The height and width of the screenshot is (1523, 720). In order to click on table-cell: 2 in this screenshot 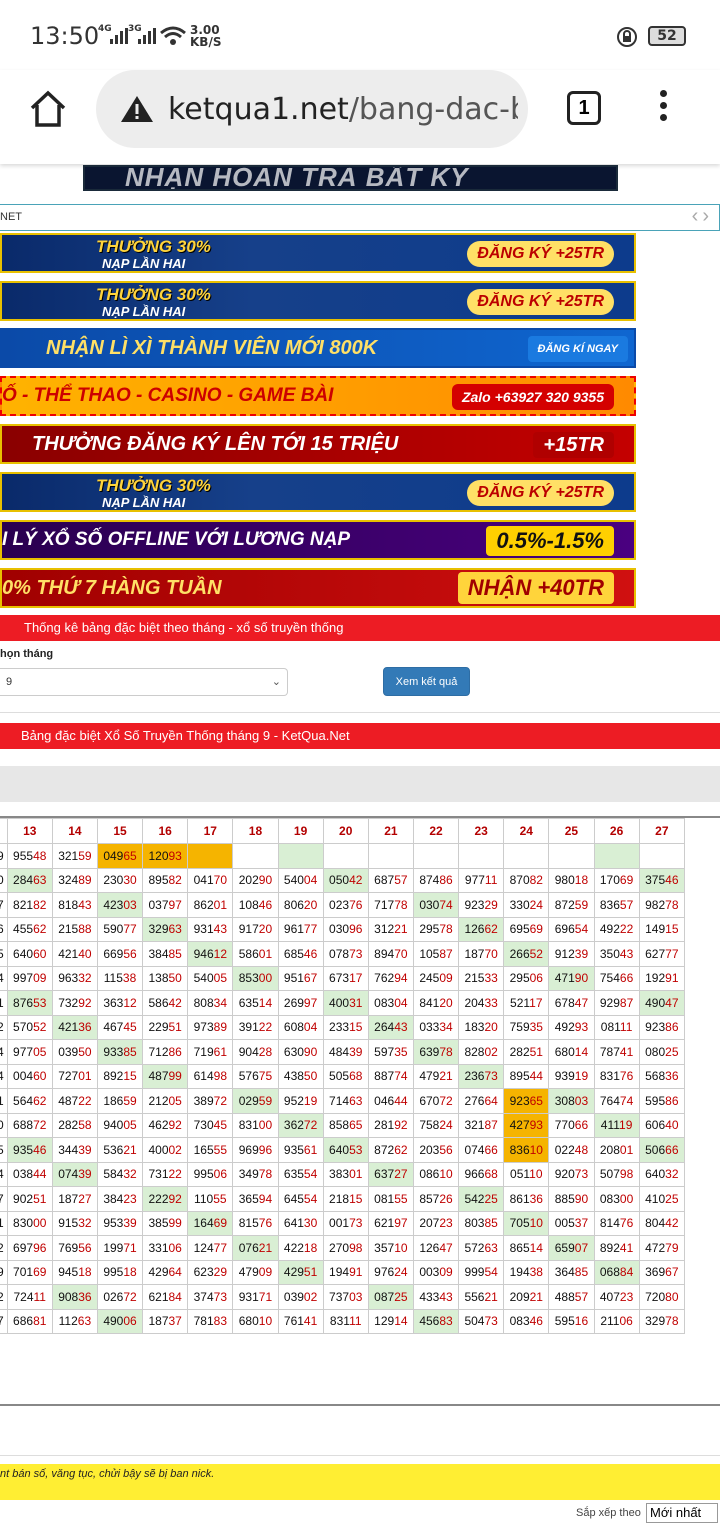, I will do `click(4, 1027)`.